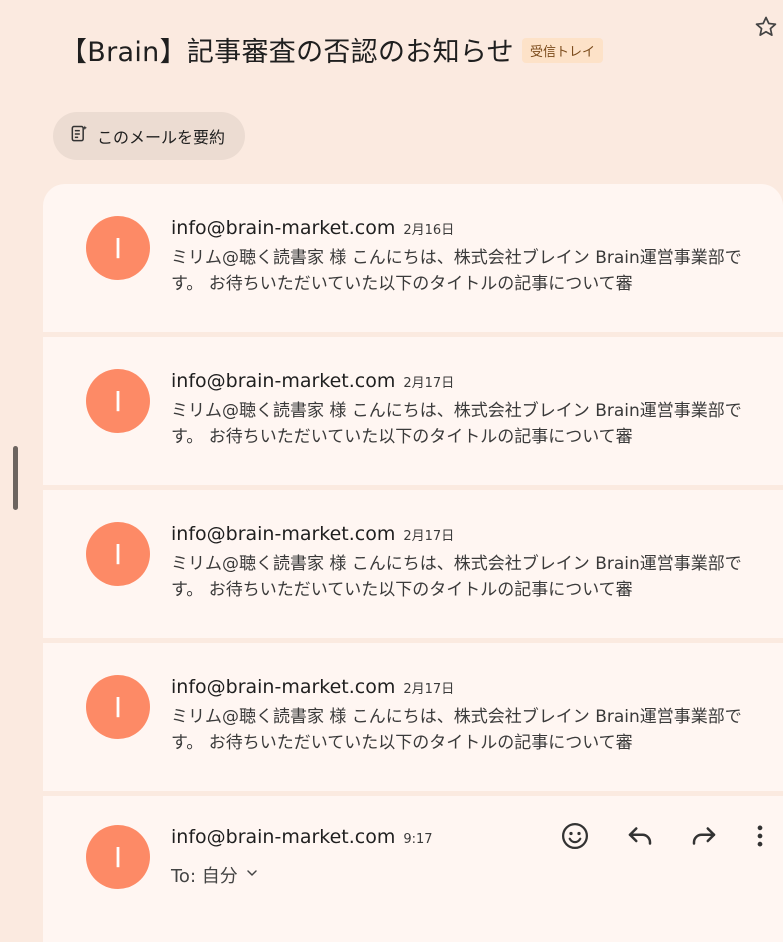 This screenshot has height=942, width=783. I want to click on subject-row: 【Brain】記事審査の否認のお知らせ 受信トレイ, so click(421, 49).